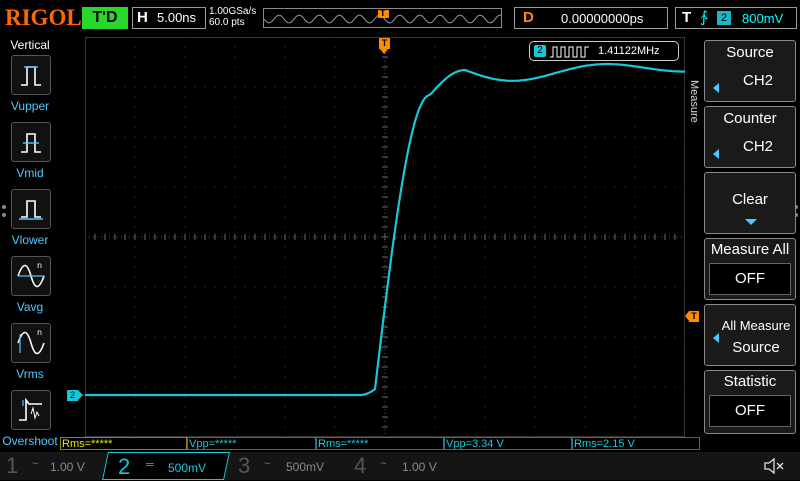  Describe the element at coordinates (35, 464) in the screenshot. I see `channel-1-coupling-icon: ~` at that location.